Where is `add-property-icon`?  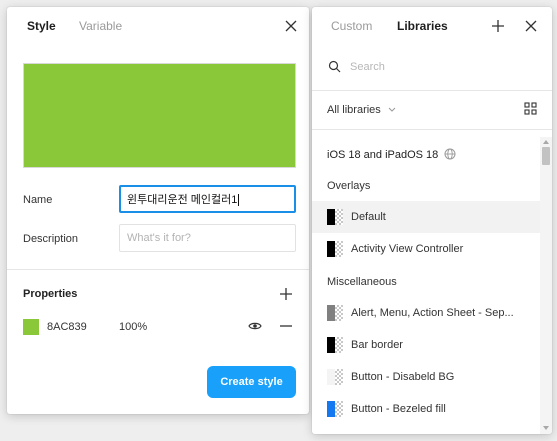
add-property-icon is located at coordinates (287, 295).